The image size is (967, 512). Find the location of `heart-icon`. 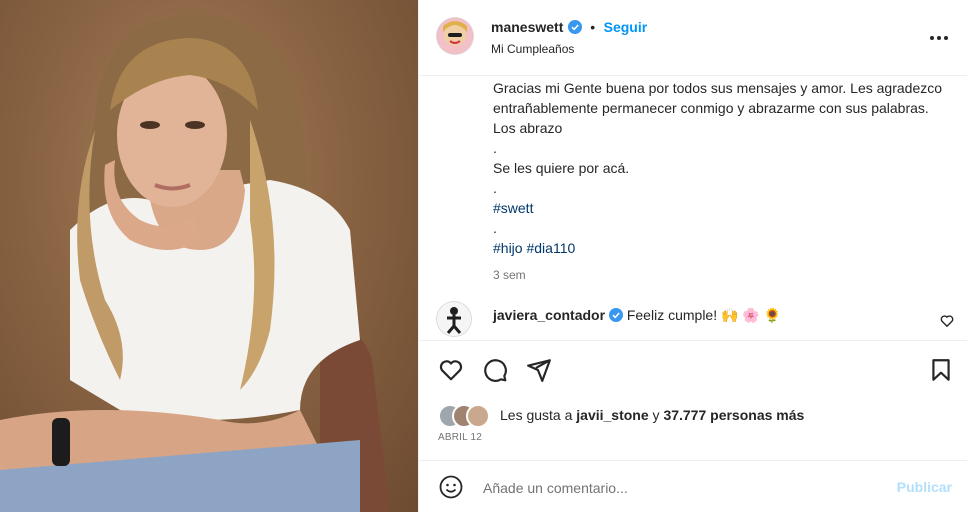

heart-icon is located at coordinates (451, 370).